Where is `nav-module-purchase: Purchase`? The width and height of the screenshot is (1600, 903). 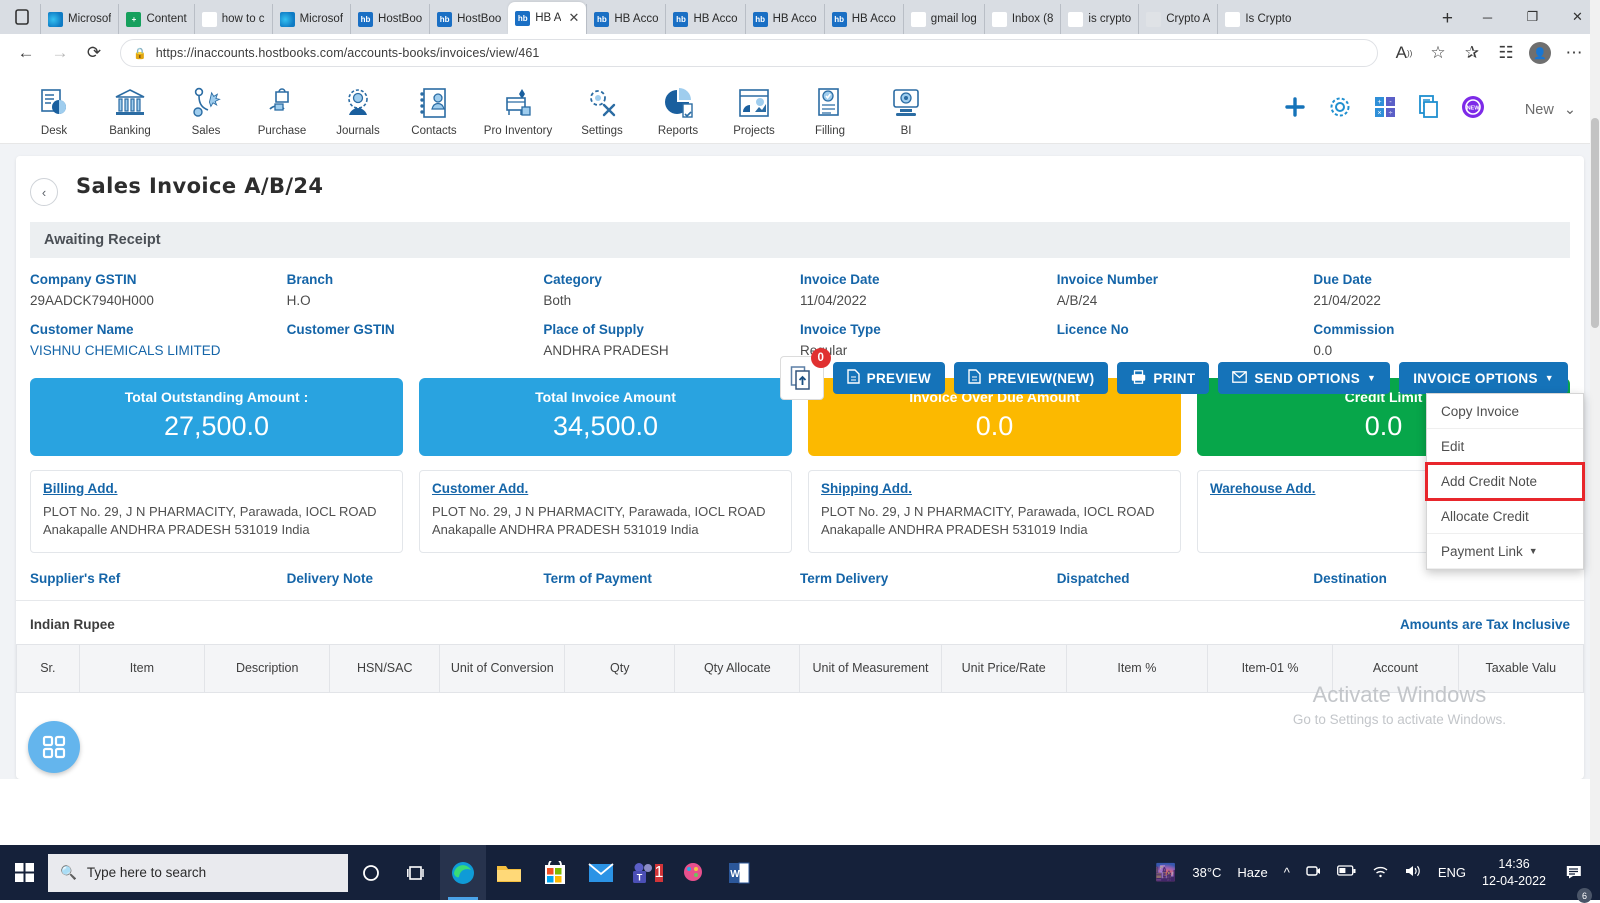
nav-module-purchase: Purchase is located at coordinates (282, 110).